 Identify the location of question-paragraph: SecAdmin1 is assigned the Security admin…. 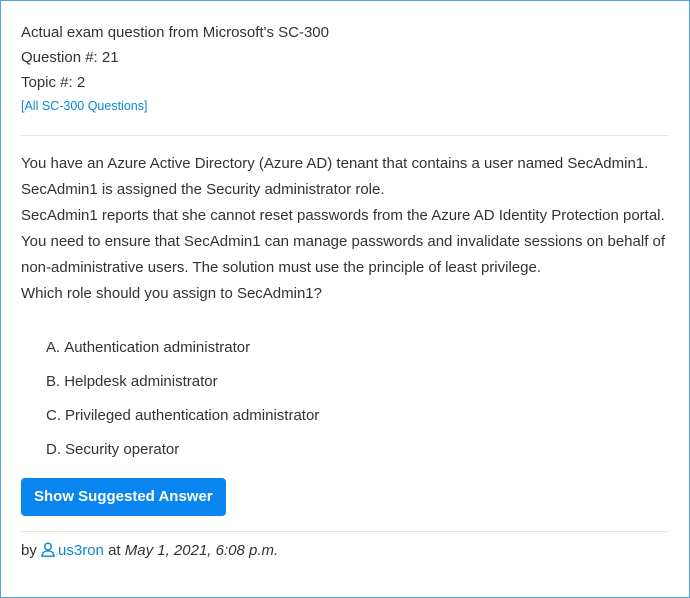
(203, 189).